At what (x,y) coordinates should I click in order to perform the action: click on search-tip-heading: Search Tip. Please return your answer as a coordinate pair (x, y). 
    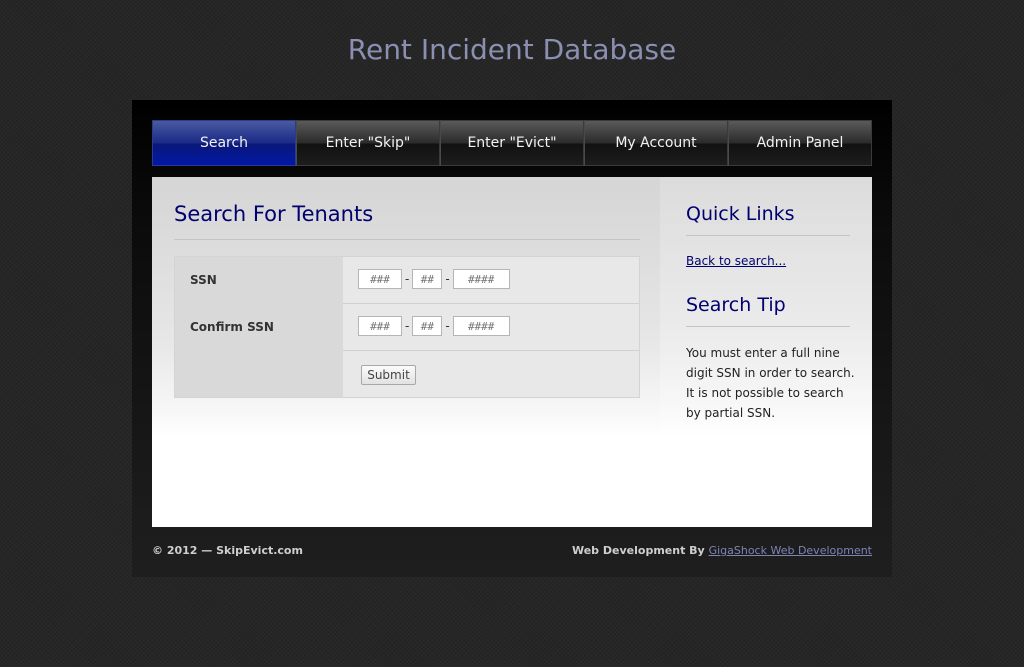
    Looking at the image, I should click on (736, 305).